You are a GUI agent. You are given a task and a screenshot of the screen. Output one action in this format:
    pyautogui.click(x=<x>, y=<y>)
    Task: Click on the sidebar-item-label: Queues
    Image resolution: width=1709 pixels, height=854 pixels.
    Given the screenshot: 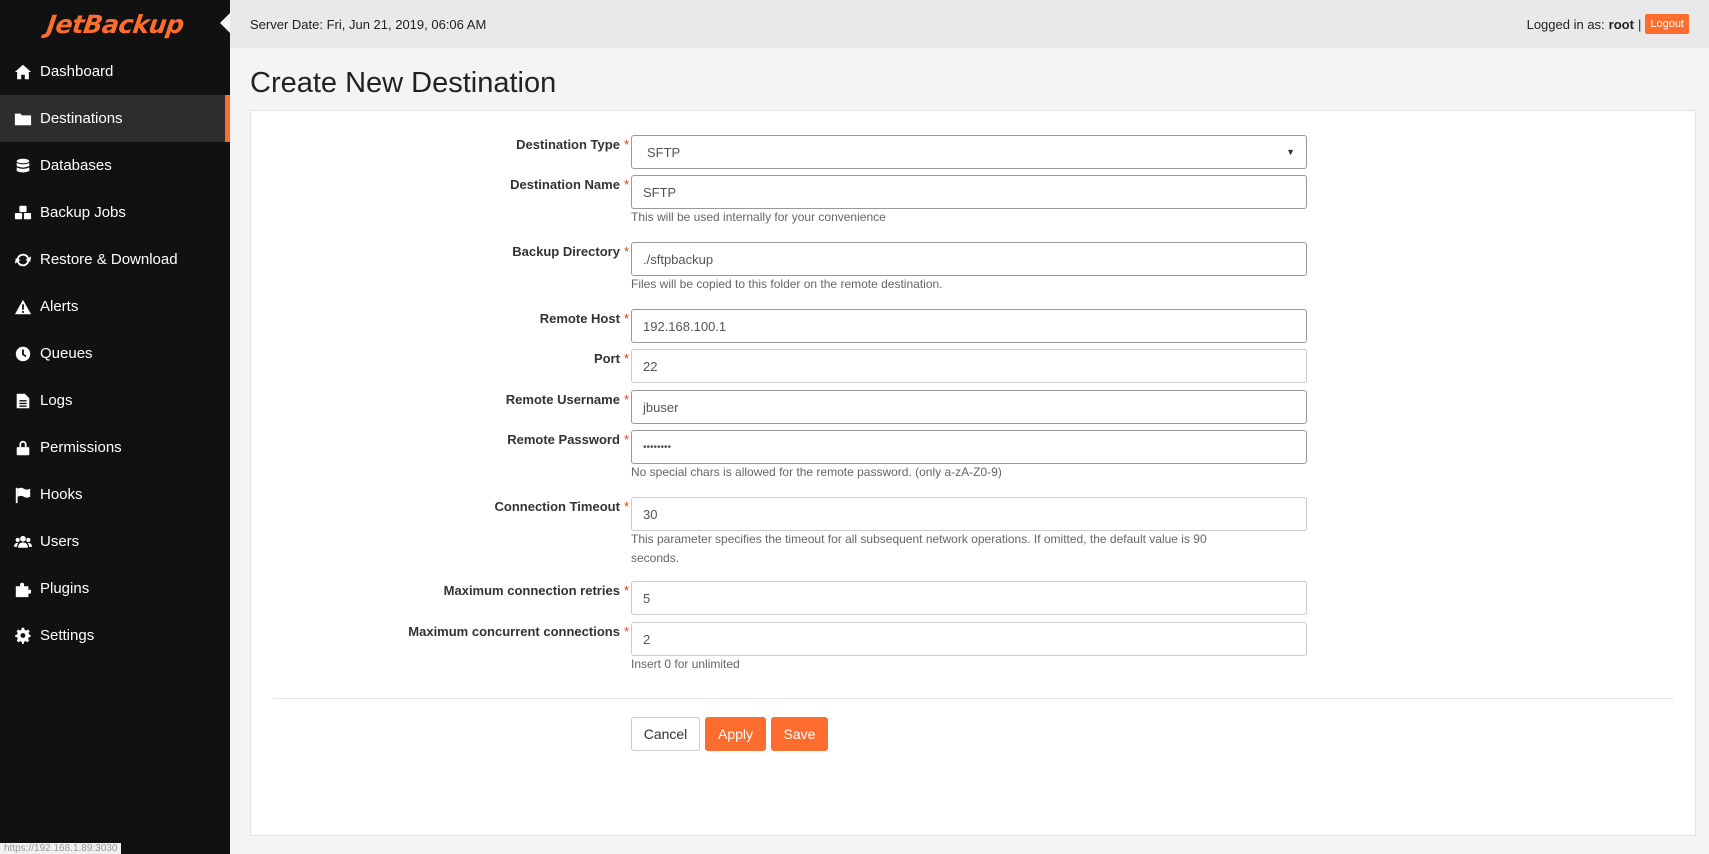 What is the action you would take?
    pyautogui.click(x=66, y=353)
    